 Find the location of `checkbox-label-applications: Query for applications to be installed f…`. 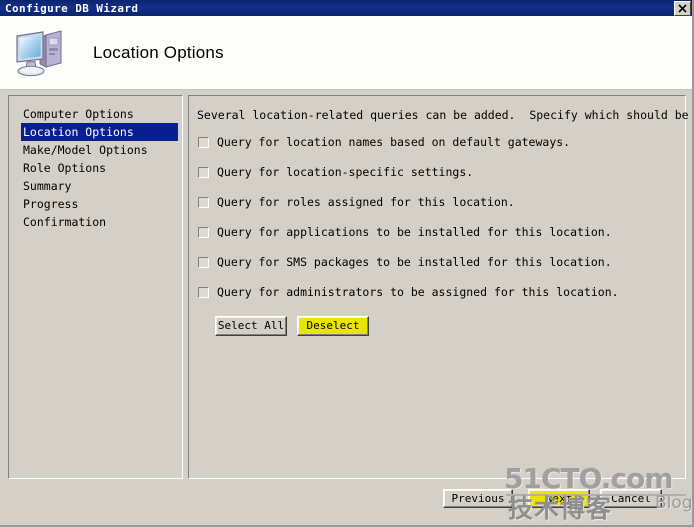

checkbox-label-applications: Query for applications to be installed f… is located at coordinates (414, 232).